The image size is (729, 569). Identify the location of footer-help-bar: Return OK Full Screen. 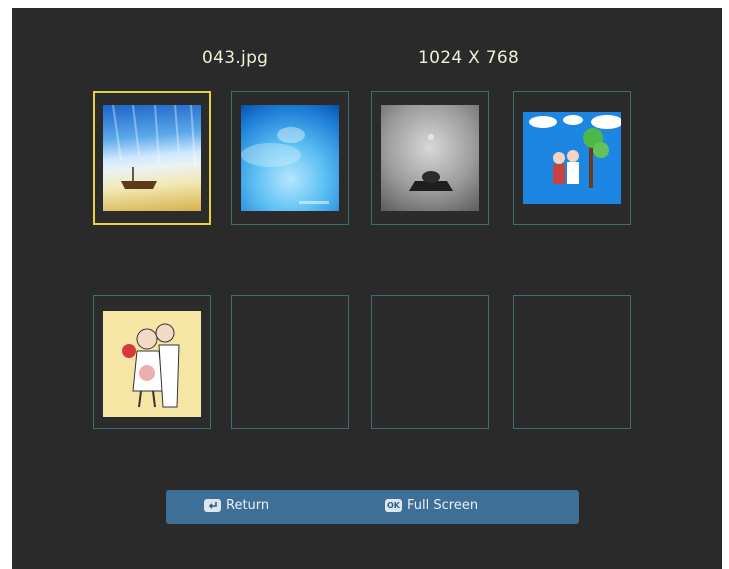
(372, 507).